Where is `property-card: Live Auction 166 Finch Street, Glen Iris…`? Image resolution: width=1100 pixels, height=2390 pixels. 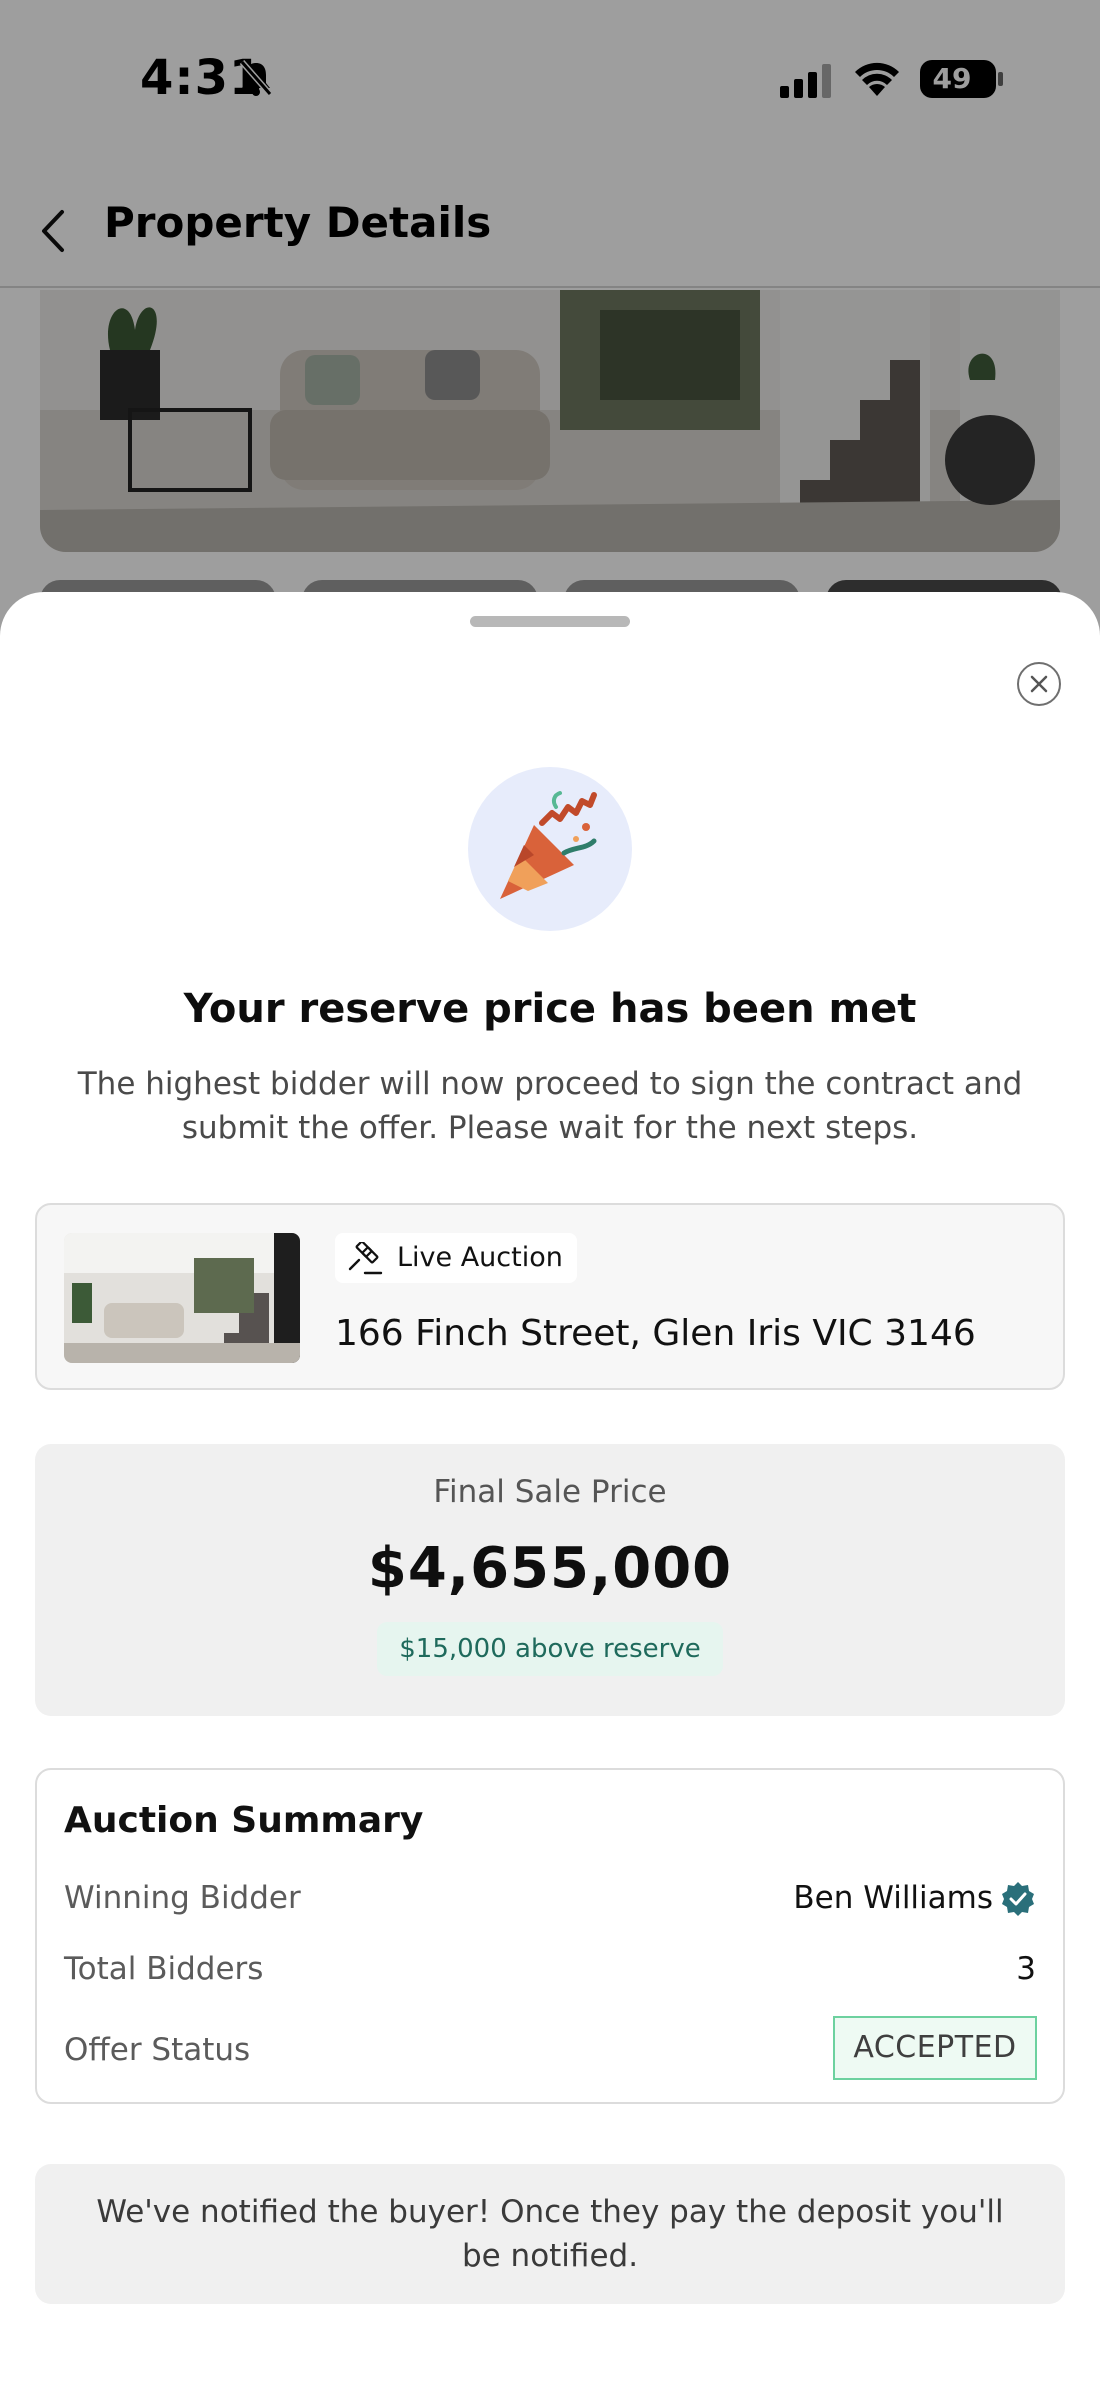 property-card: Live Auction 166 Finch Street, Glen Iris… is located at coordinates (550, 1296).